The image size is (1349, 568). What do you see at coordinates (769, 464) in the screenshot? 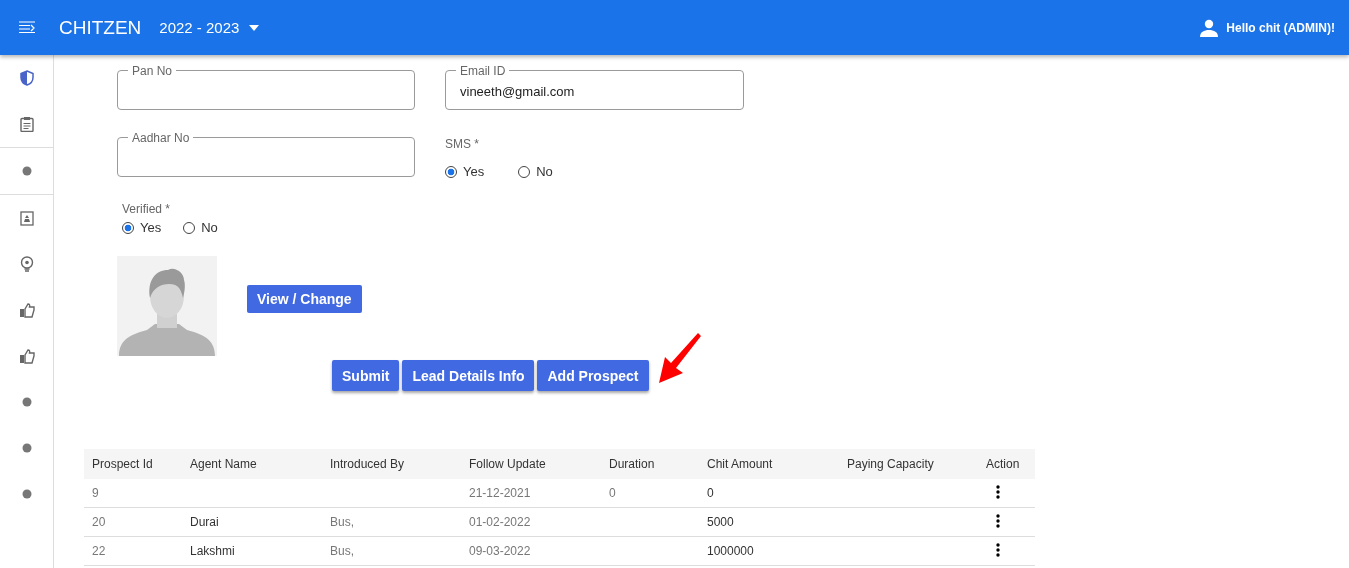
I see `column-header: Chit Amount` at bounding box center [769, 464].